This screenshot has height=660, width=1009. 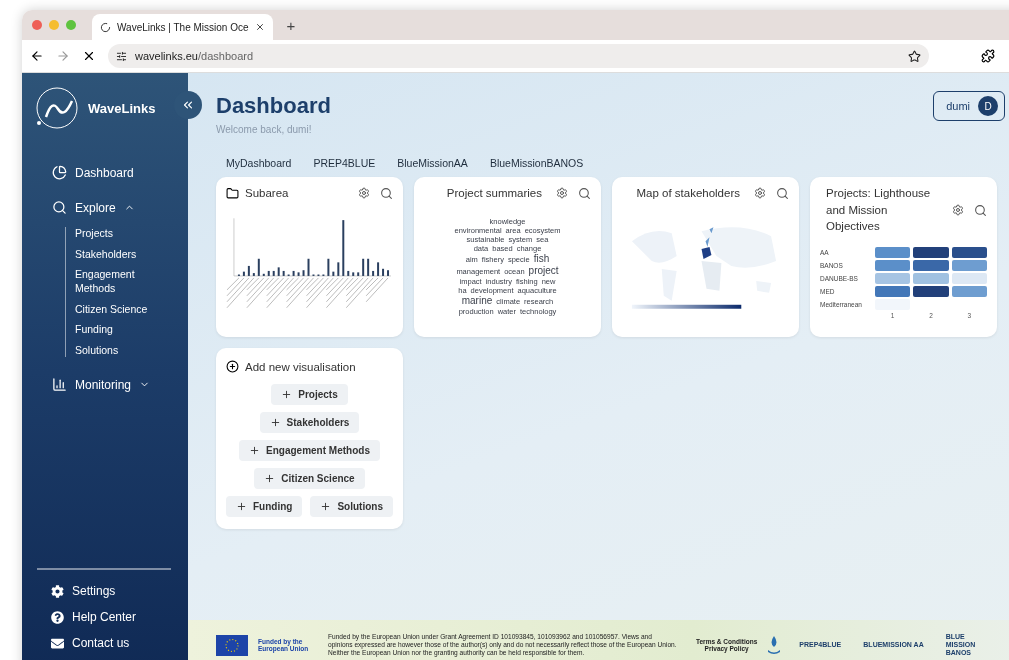 I want to click on address-bar: wavelinks.eu/dashboard, so click(x=518, y=56).